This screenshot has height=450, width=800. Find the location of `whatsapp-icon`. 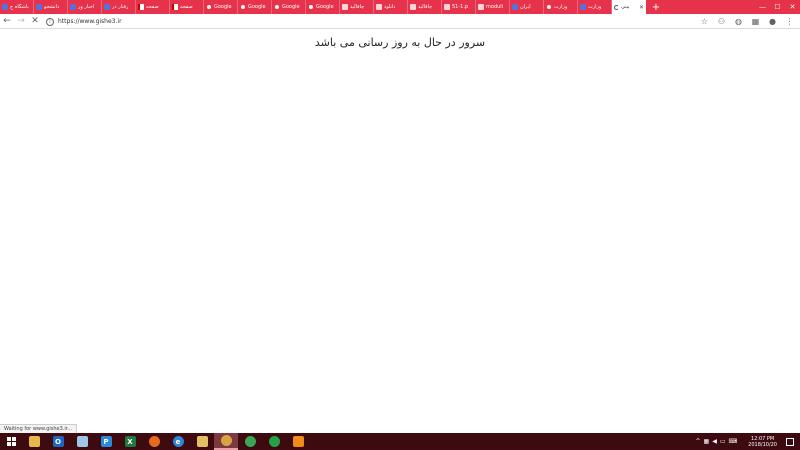

whatsapp-icon is located at coordinates (274, 441).